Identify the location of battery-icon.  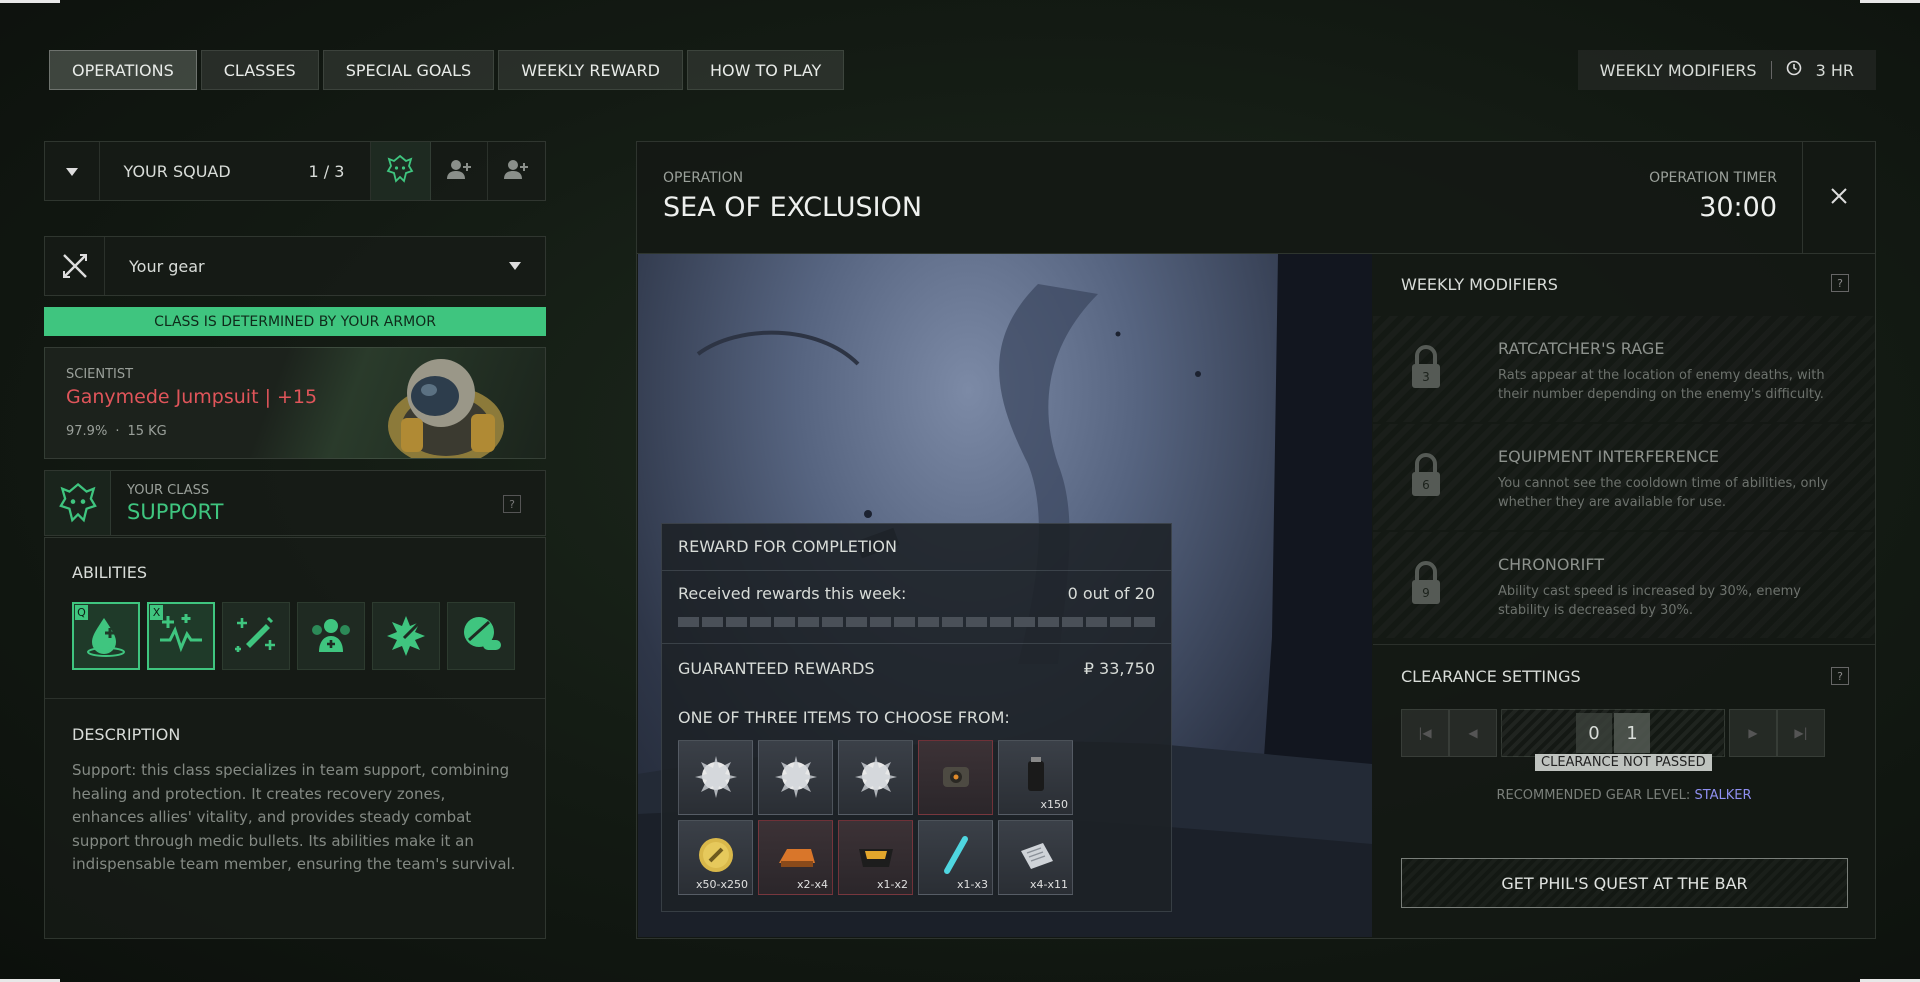
(1036, 778).